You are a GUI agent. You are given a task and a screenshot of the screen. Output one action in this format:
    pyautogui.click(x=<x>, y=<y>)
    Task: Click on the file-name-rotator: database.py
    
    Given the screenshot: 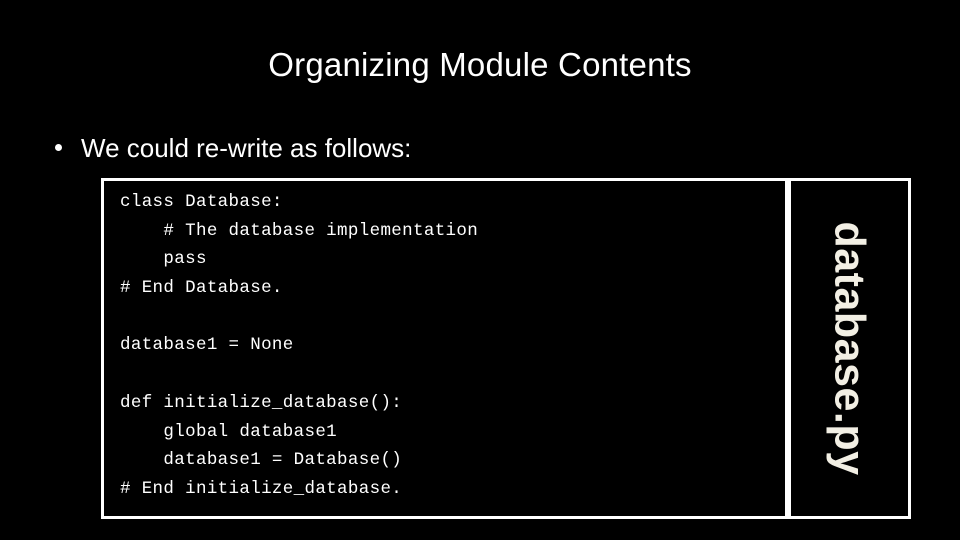 What is the action you would take?
    pyautogui.click(x=849, y=348)
    